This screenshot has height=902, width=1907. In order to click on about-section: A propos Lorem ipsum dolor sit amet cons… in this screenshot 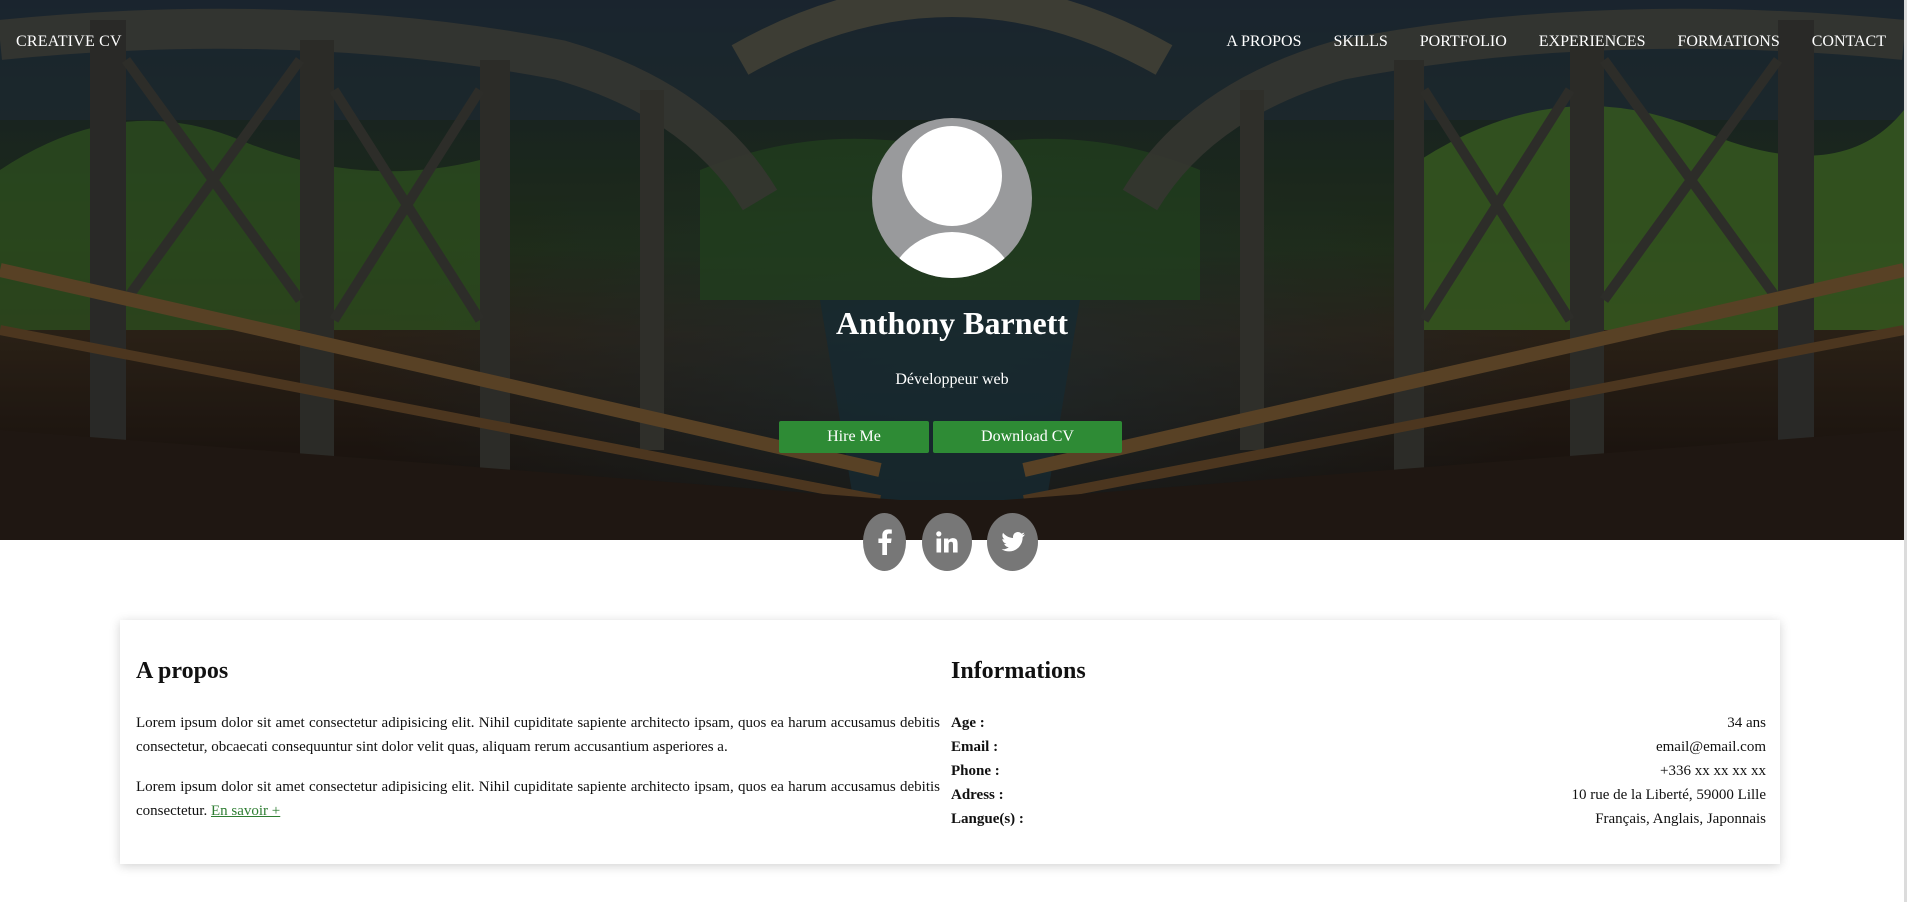, I will do `click(538, 748)`.